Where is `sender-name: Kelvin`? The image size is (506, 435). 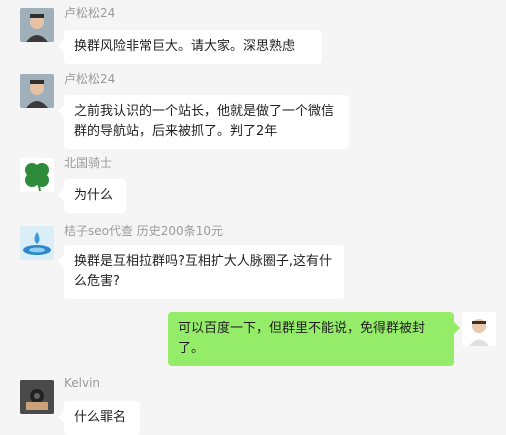
sender-name: Kelvin is located at coordinates (82, 383).